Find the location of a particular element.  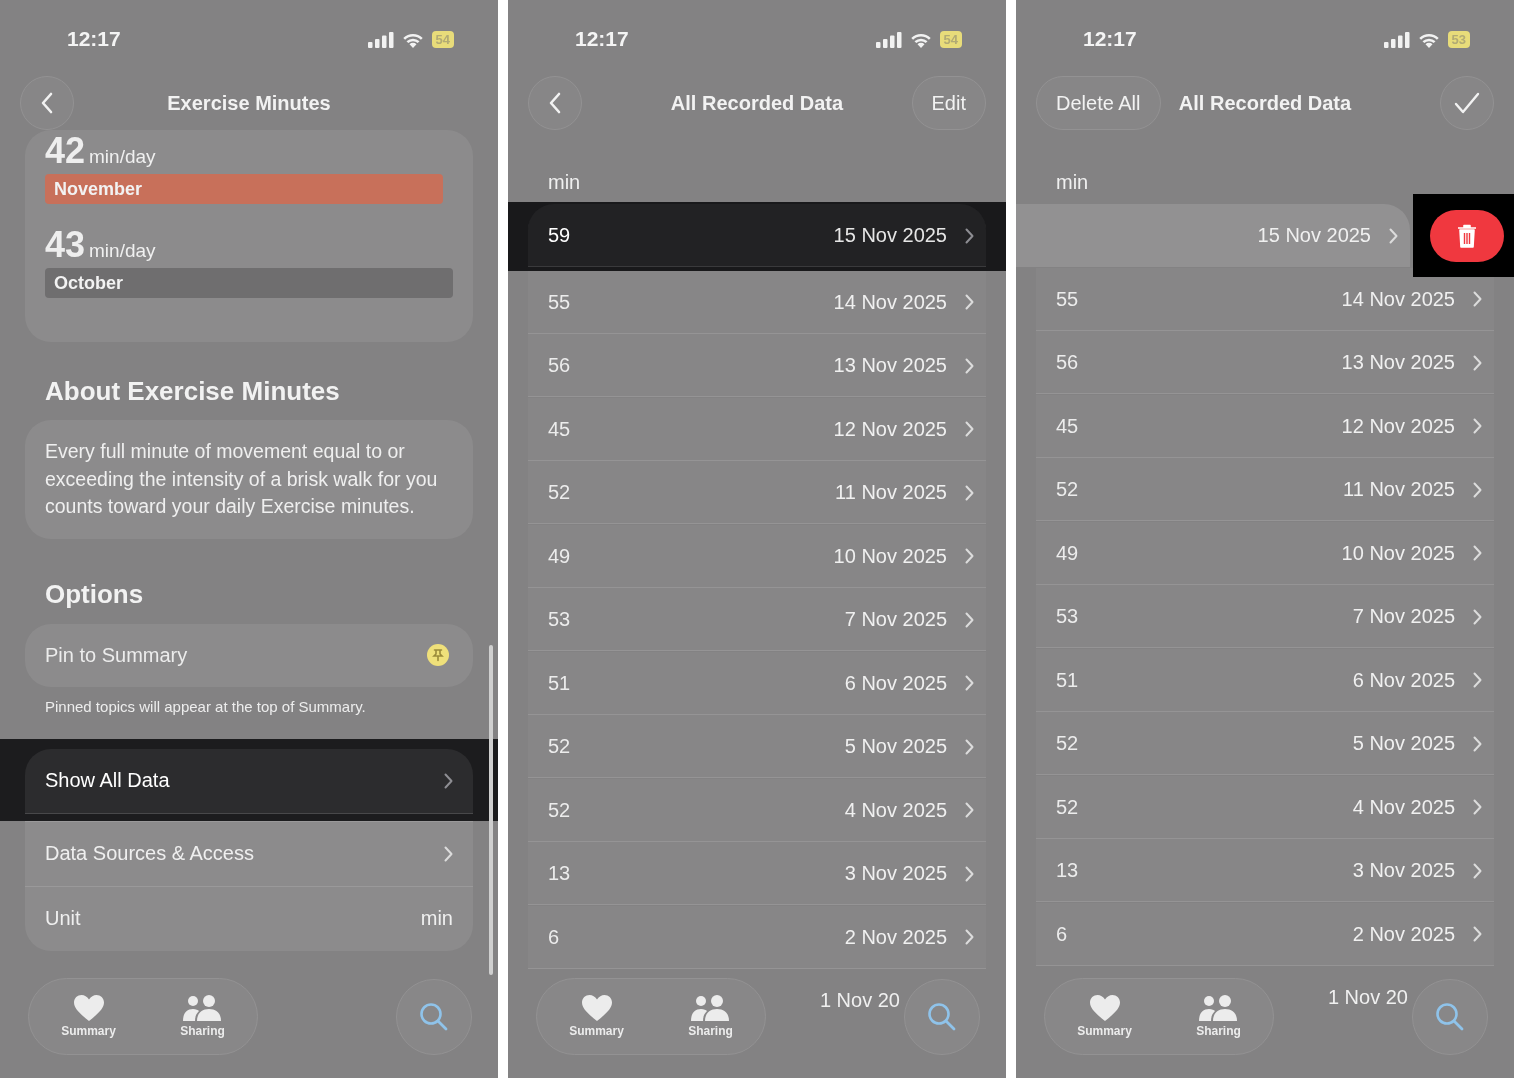

row-value: 13 is located at coordinates (1068, 870).